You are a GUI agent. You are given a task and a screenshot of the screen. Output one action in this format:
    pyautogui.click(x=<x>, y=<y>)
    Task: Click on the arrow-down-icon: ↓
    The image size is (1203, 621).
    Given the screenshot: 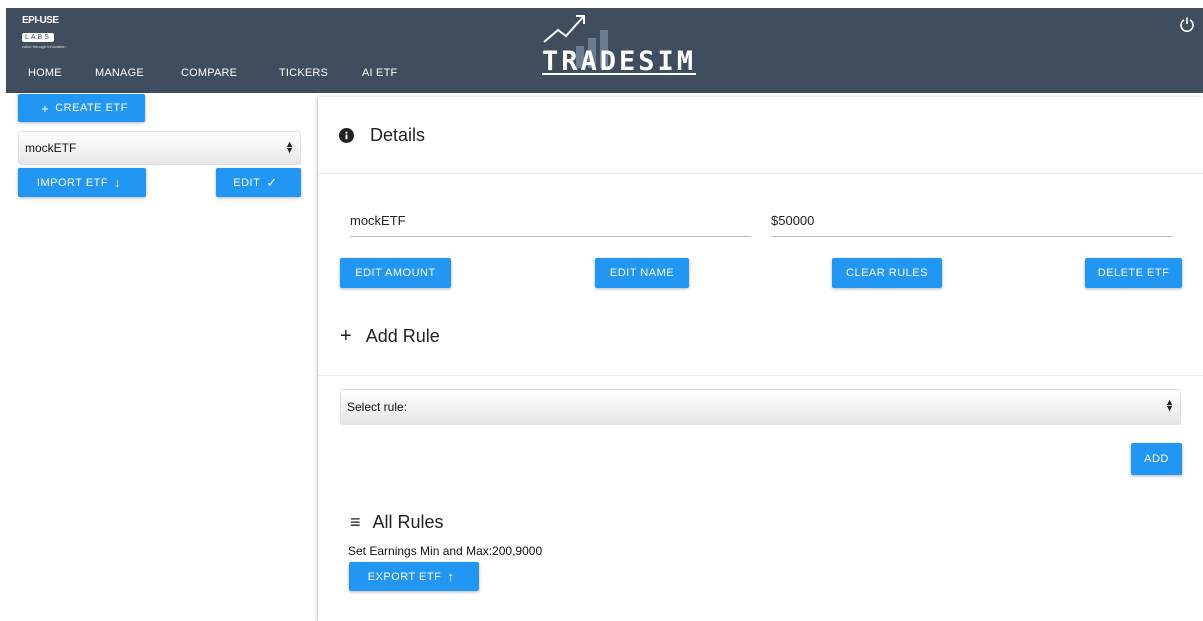 What is the action you would take?
    pyautogui.click(x=118, y=182)
    